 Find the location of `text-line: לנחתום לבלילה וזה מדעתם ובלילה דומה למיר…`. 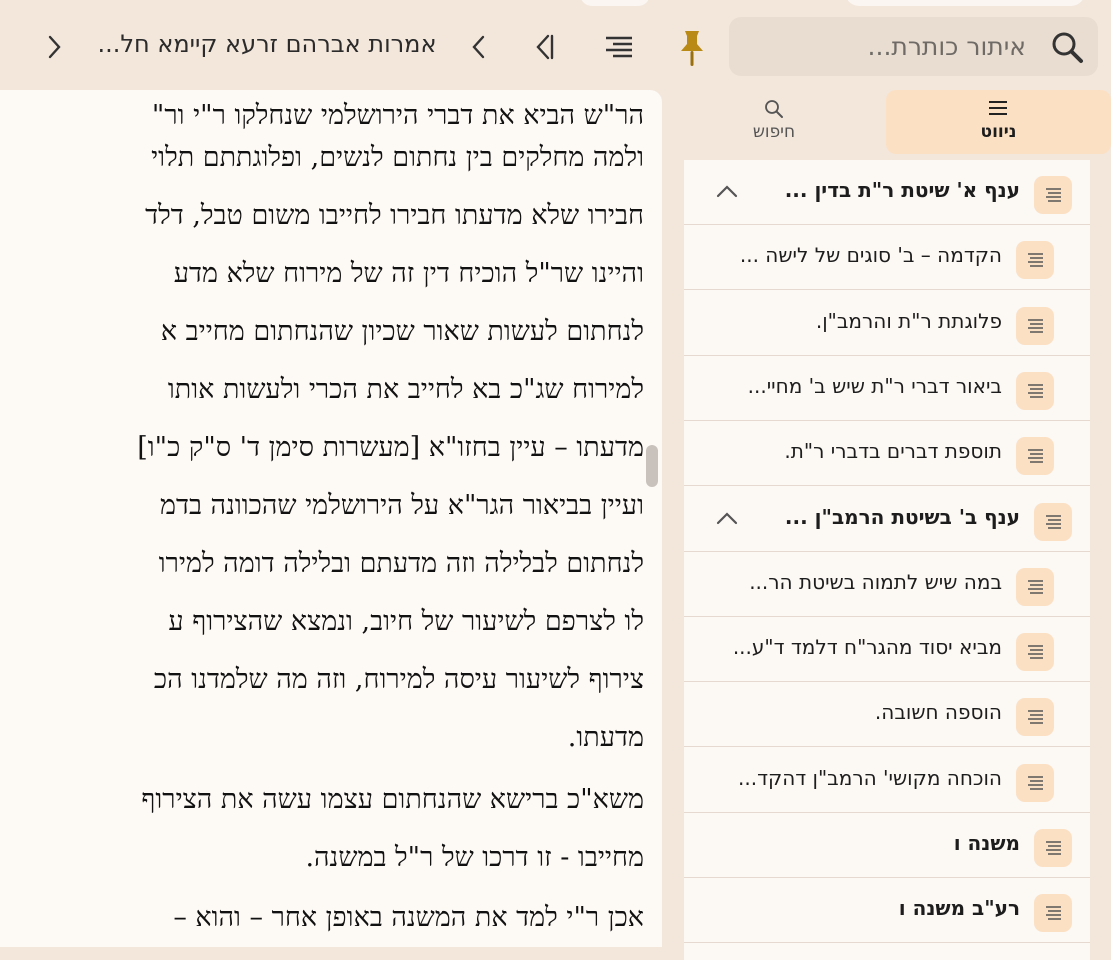

text-line: לנחתום לבלילה וזה מדעתם ובלילה דומה למיר… is located at coordinates (401, 563).